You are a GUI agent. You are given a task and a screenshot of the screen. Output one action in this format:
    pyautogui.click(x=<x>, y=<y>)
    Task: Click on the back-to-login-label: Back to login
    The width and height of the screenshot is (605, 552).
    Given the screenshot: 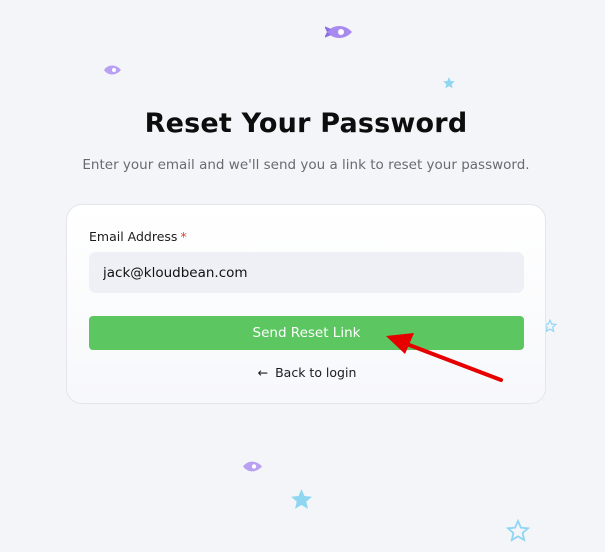 What is the action you would take?
    pyautogui.click(x=316, y=372)
    